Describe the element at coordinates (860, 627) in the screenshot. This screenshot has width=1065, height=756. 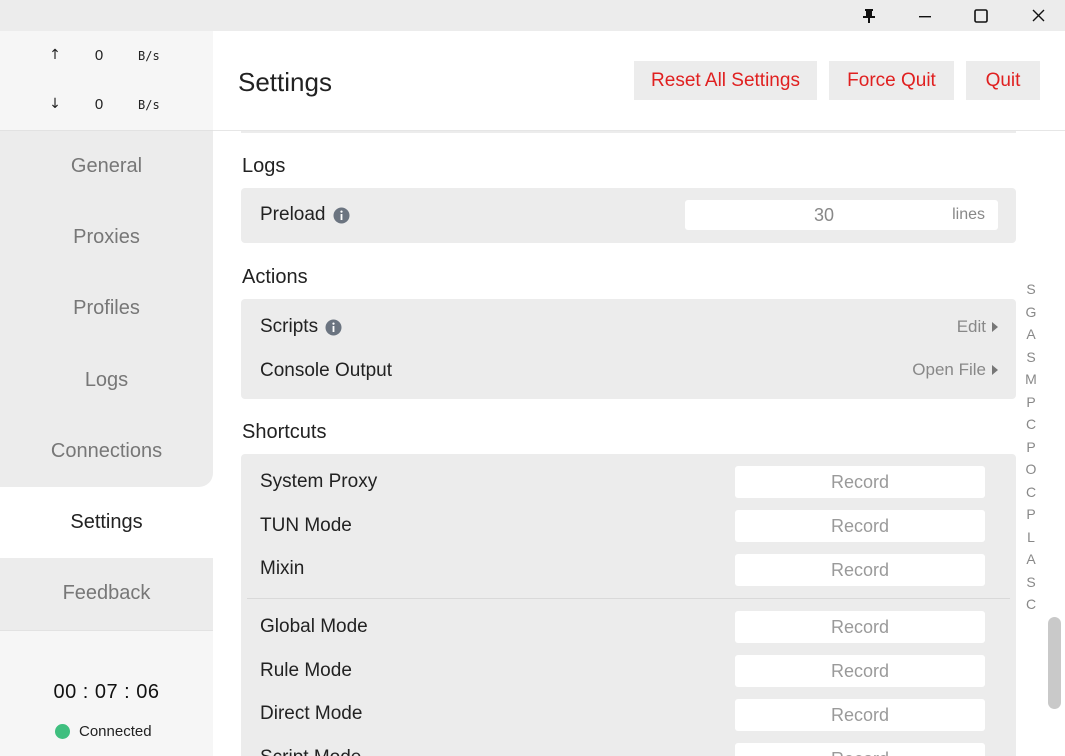
I see `record-global-mode-button: Record` at that location.